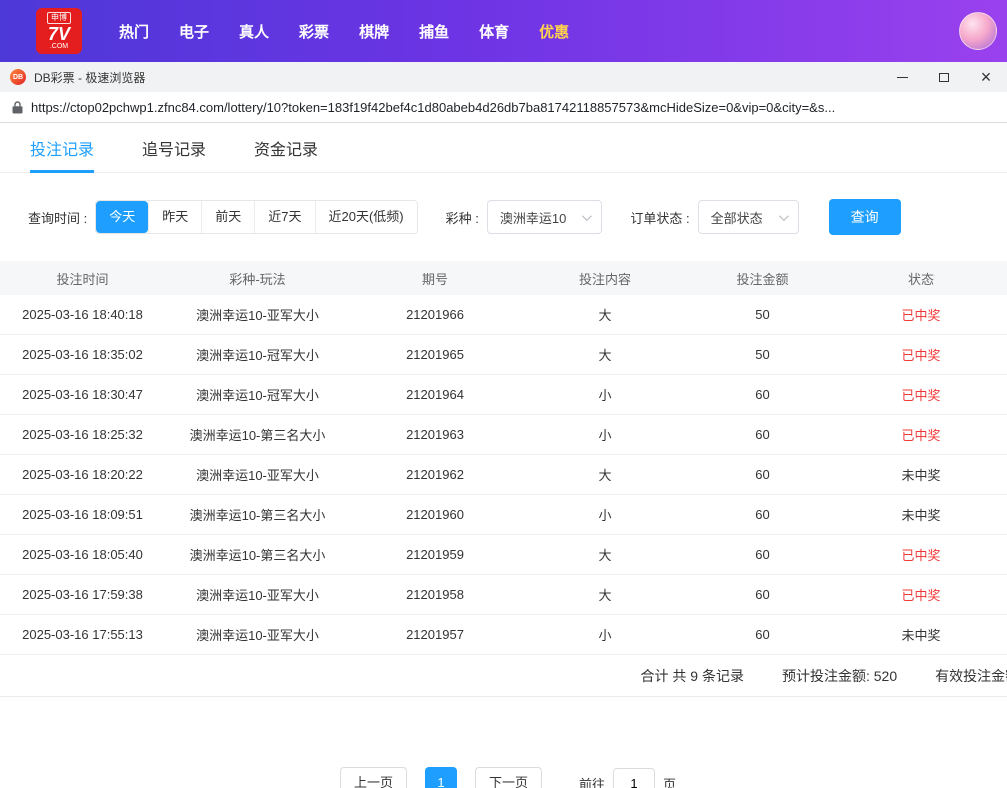 The image size is (1007, 788). I want to click on minimize-button, so click(902, 77).